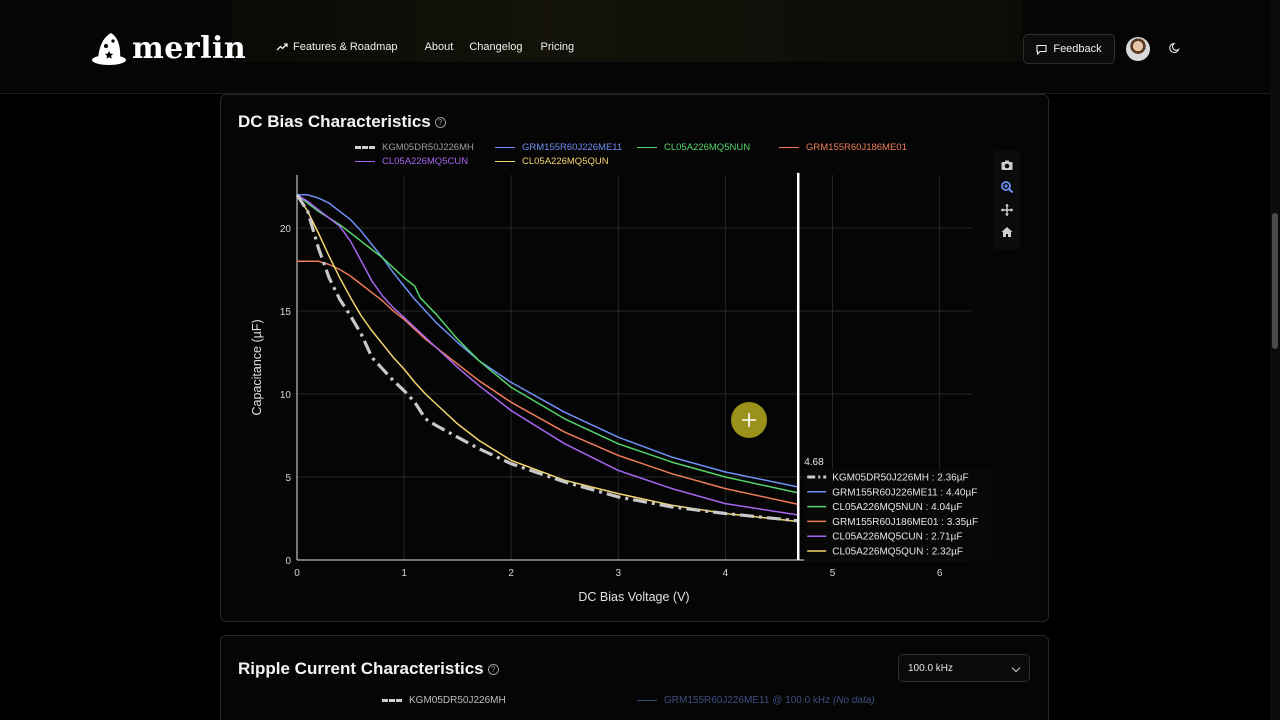 The image size is (1280, 720). What do you see at coordinates (1007, 187) in the screenshot?
I see `zoom-icon` at bounding box center [1007, 187].